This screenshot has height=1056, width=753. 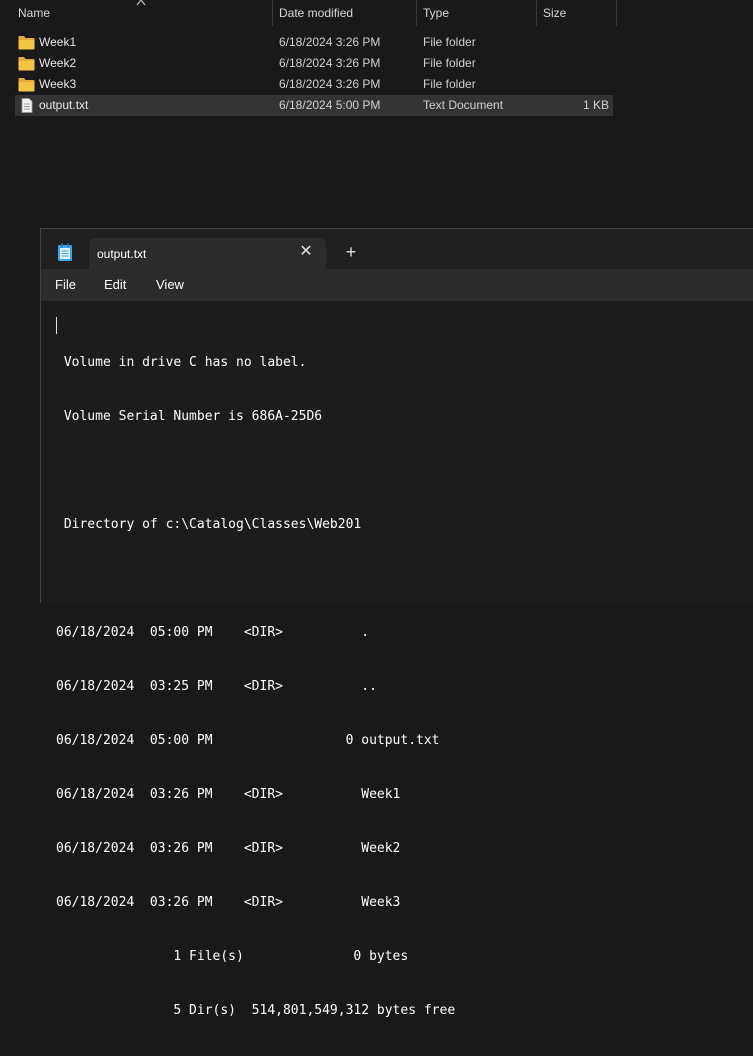 I want to click on file-type: Text Document, so click(x=463, y=105).